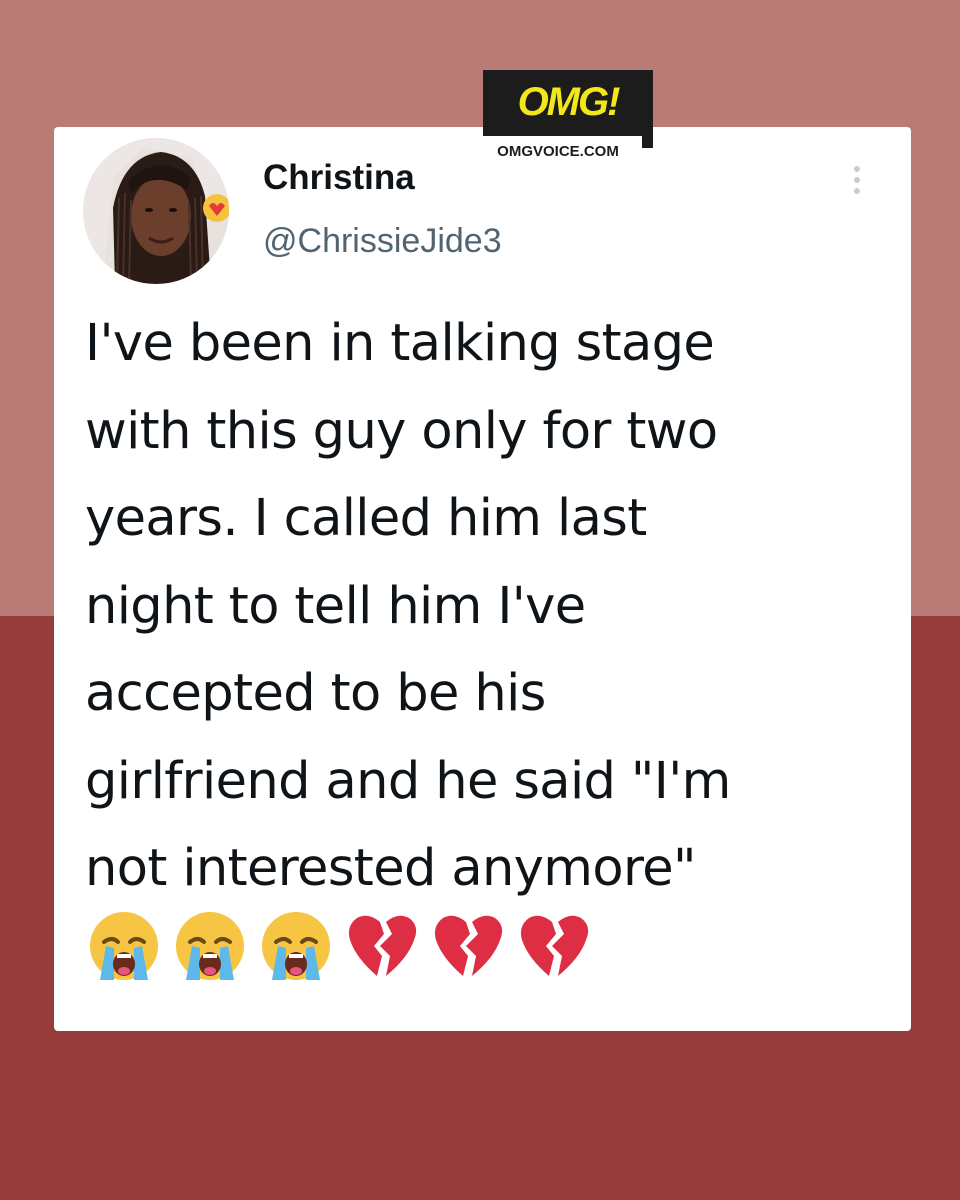  I want to click on more-options-button, so click(857, 180).